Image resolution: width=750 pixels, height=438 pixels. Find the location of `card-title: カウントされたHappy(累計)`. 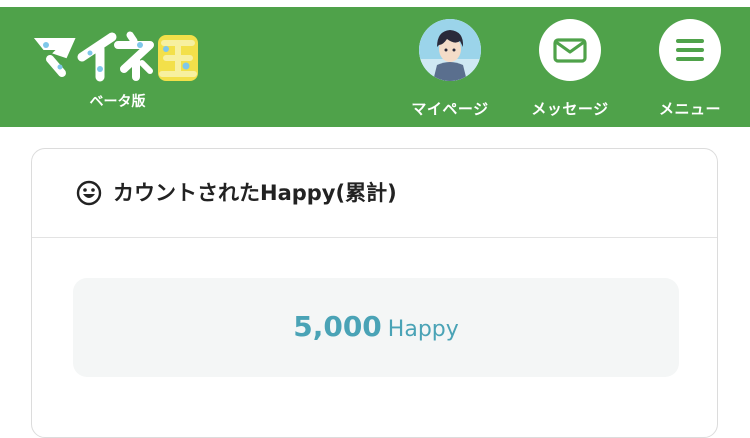

card-title: カウントされたHappy(累計) is located at coordinates (255, 193).